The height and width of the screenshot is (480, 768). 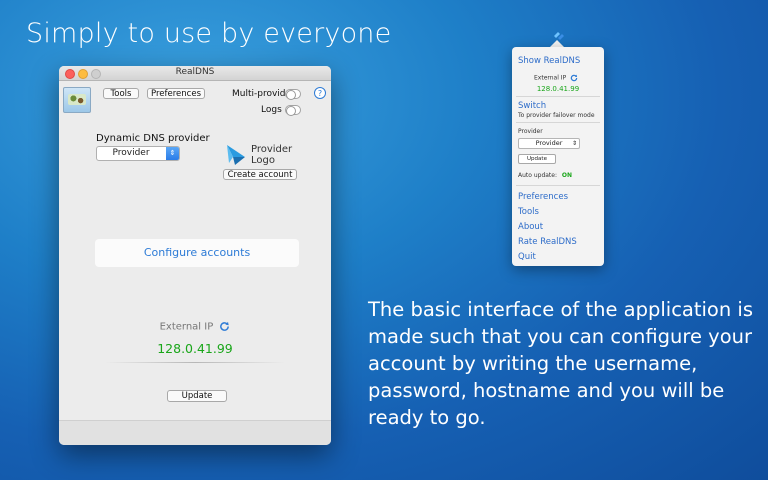 What do you see at coordinates (195, 362) in the screenshot?
I see `divider` at bounding box center [195, 362].